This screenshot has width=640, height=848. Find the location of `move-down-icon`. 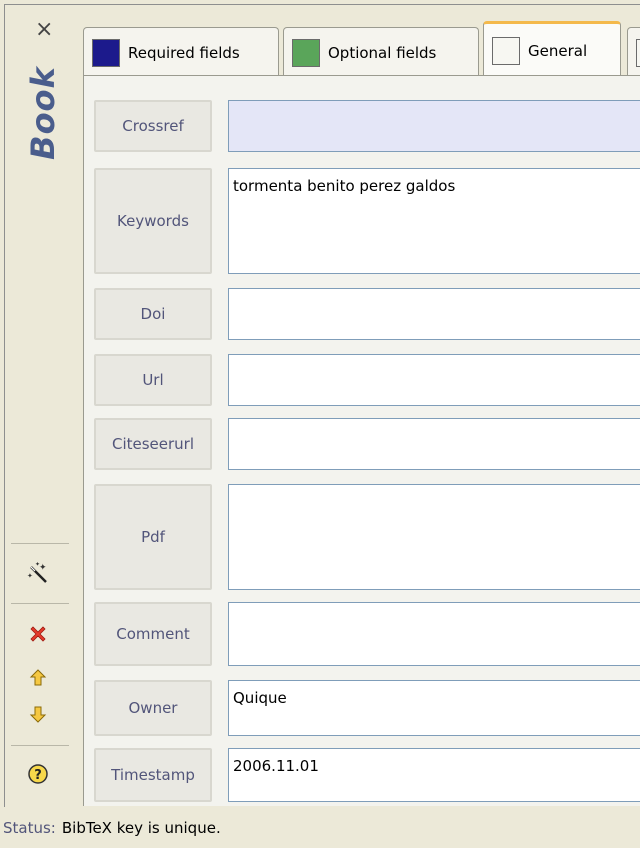

move-down-icon is located at coordinates (38, 714).